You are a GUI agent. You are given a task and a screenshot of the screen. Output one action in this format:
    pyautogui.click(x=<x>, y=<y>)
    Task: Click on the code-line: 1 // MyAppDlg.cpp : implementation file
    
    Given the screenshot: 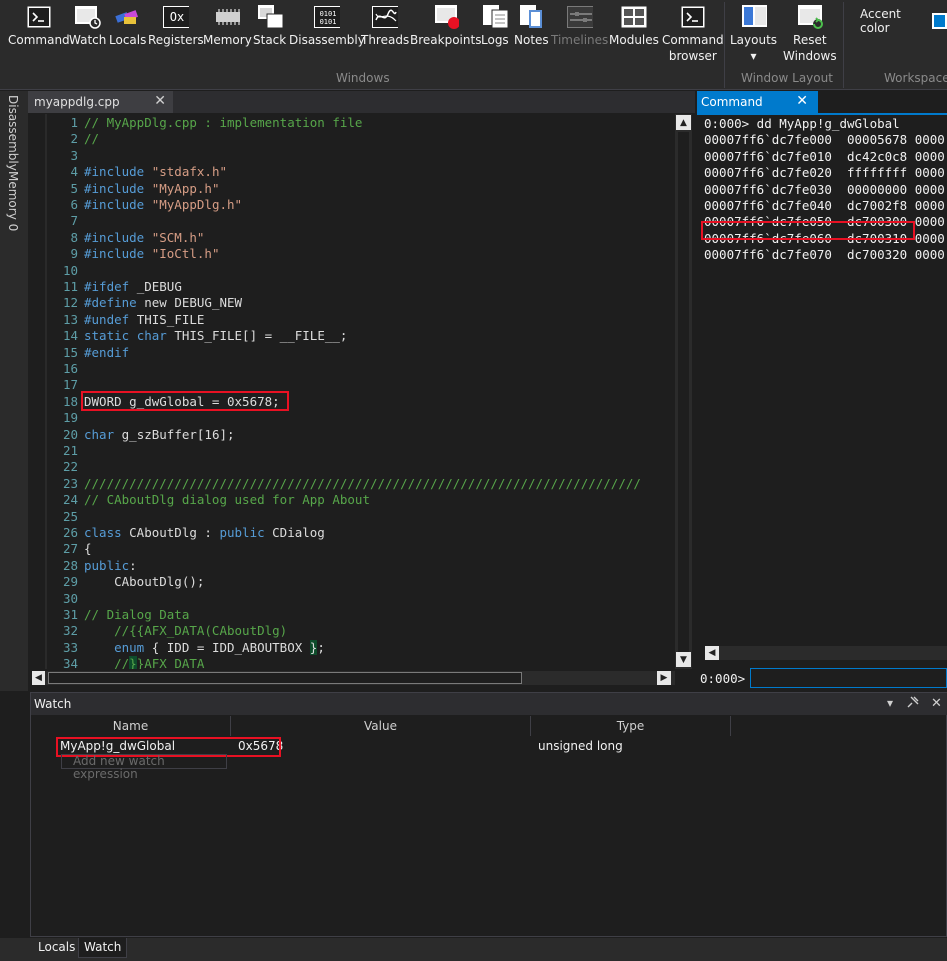 What is the action you would take?
    pyautogui.click(x=360, y=123)
    